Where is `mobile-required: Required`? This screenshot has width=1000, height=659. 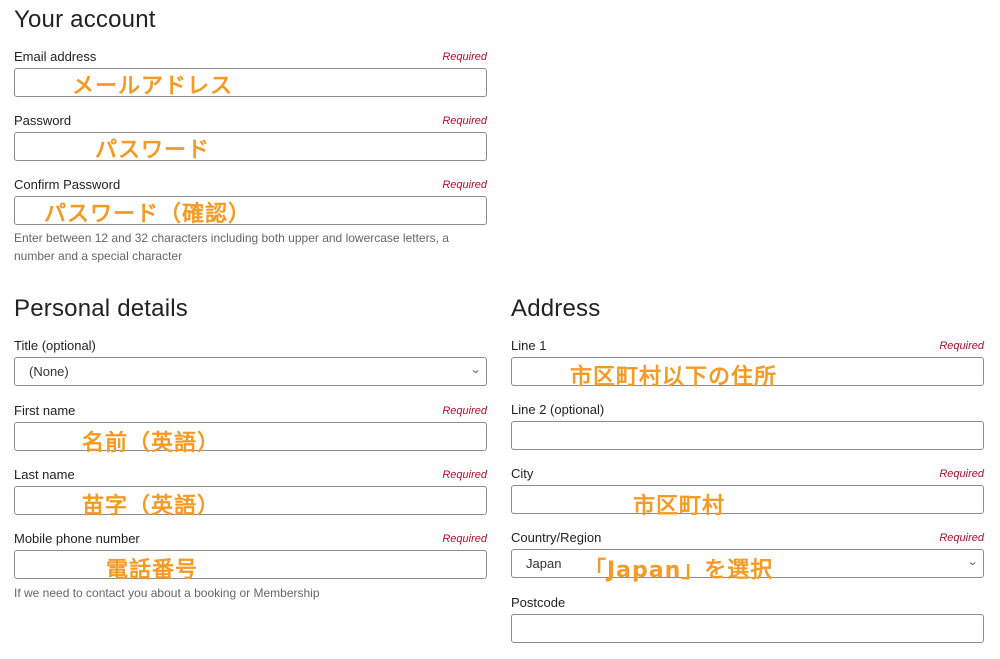
mobile-required: Required is located at coordinates (464, 539).